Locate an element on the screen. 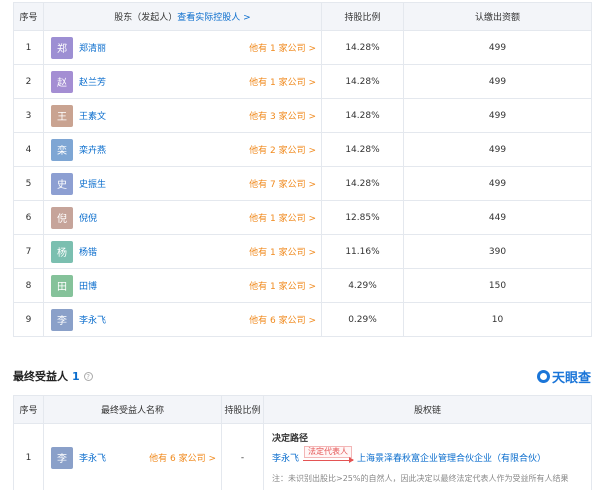 The image size is (593, 490). table-row: 1 郑 郑清丽 他有 1 家公司 > 14.28% 499 is located at coordinates (302, 47).